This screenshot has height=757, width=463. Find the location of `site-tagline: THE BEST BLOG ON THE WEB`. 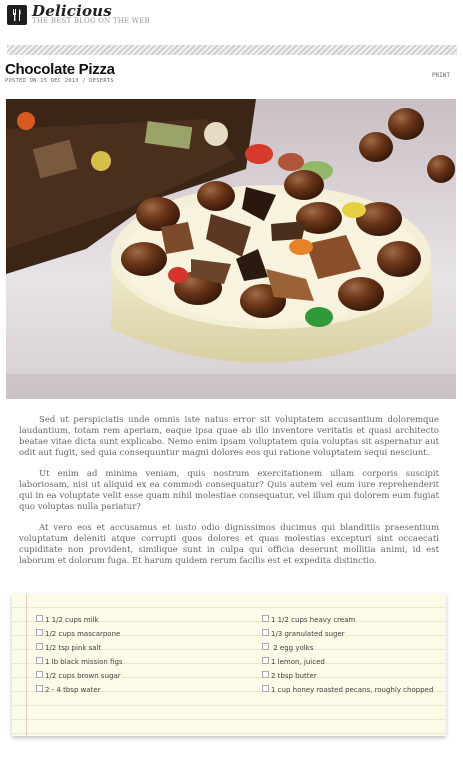

site-tagline: THE BEST BLOG ON THE WEB is located at coordinates (91, 21).